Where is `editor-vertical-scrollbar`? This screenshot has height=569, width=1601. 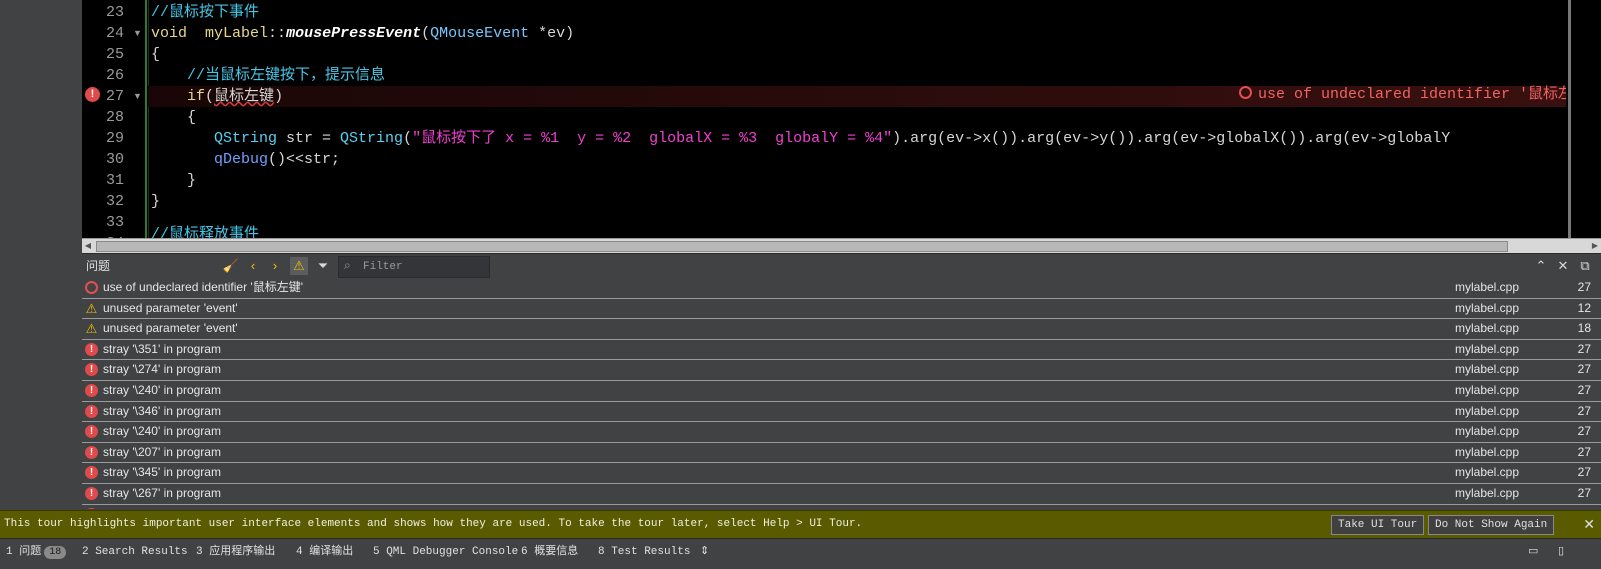
editor-vertical-scrollbar is located at coordinates (1583, 119).